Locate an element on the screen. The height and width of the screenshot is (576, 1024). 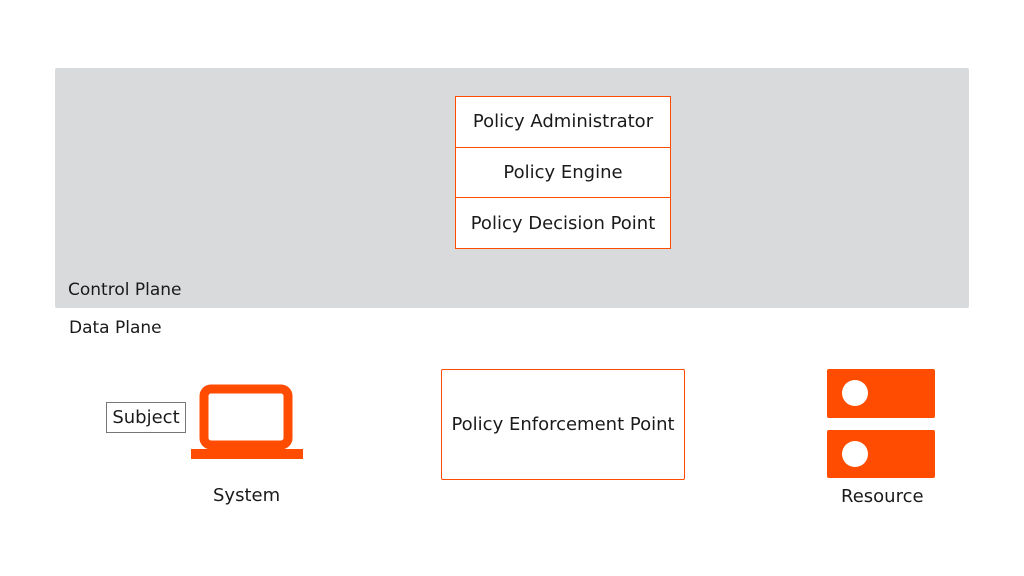
system-label: System is located at coordinates (247, 495).